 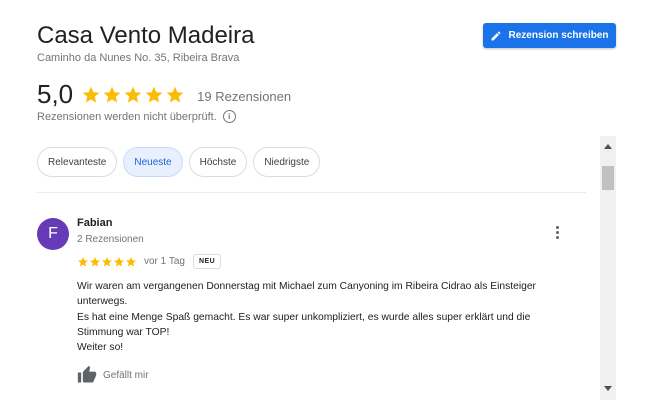 What do you see at coordinates (110, 239) in the screenshot?
I see `reviewer-review-count: 2 Rezensionen` at bounding box center [110, 239].